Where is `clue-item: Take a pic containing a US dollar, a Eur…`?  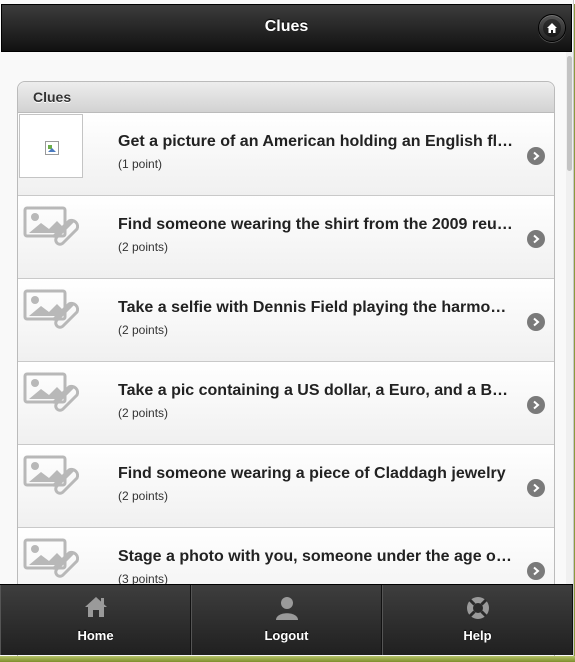 clue-item: Take a pic containing a US dollar, a Eur… is located at coordinates (286, 403).